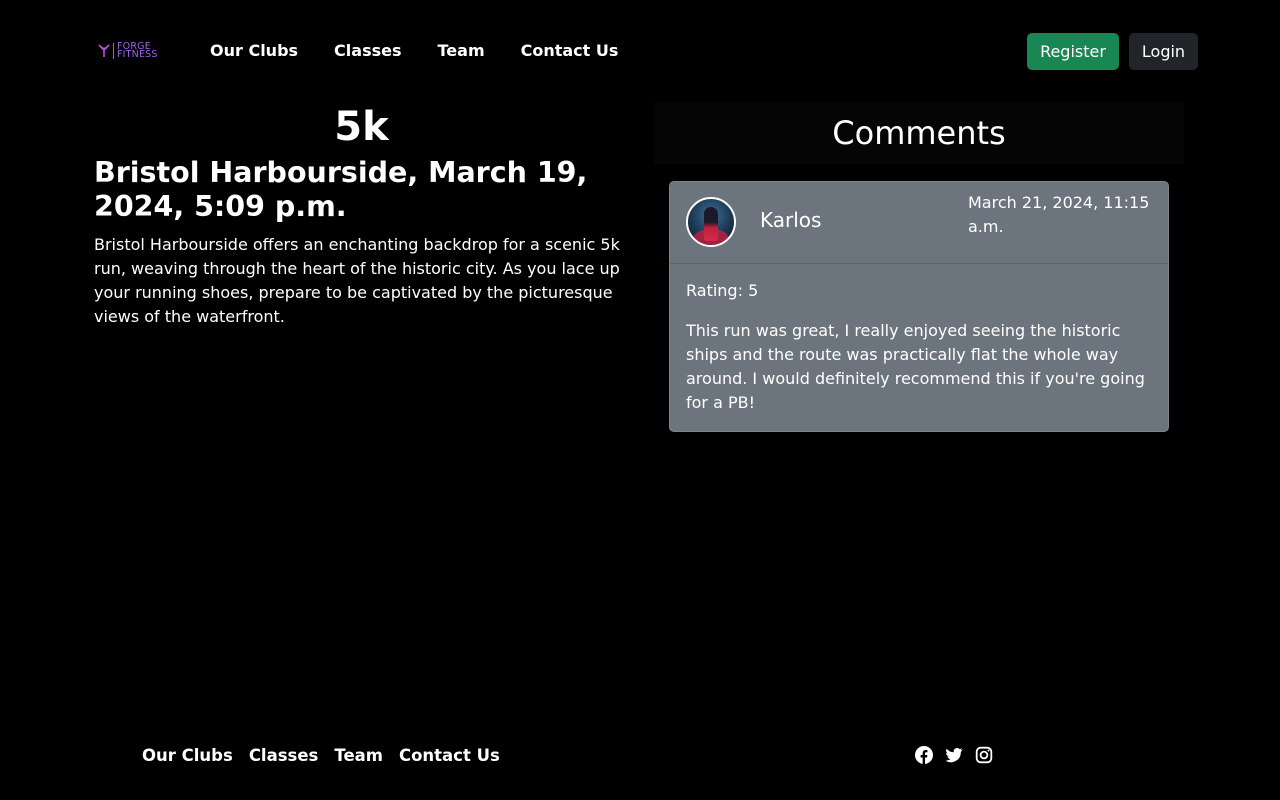 This screenshot has width=1280, height=800. What do you see at coordinates (187, 756) in the screenshot?
I see `footer-item-our-clubs: Our Clubs` at bounding box center [187, 756].